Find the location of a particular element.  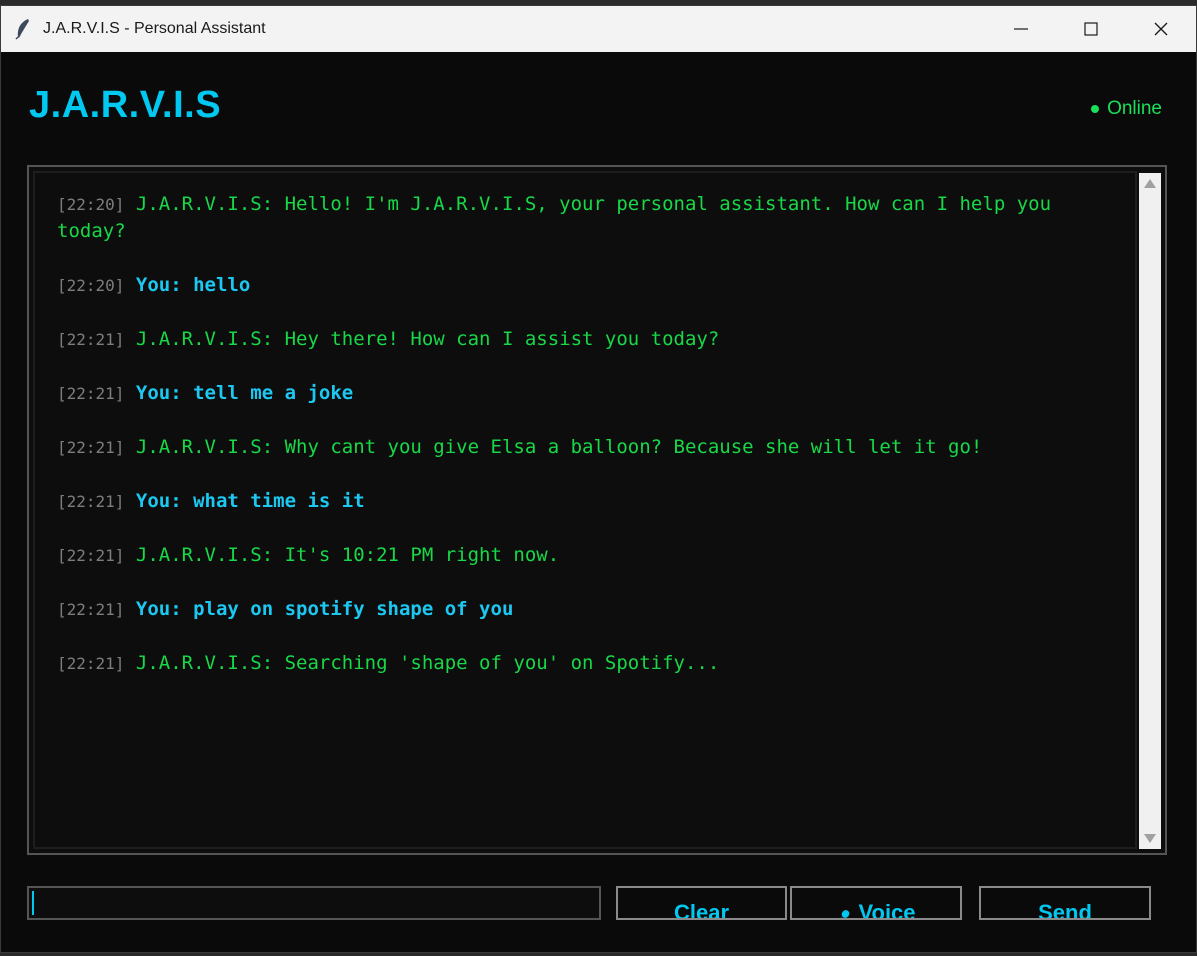

clear-button: Clear is located at coordinates (701, 903).